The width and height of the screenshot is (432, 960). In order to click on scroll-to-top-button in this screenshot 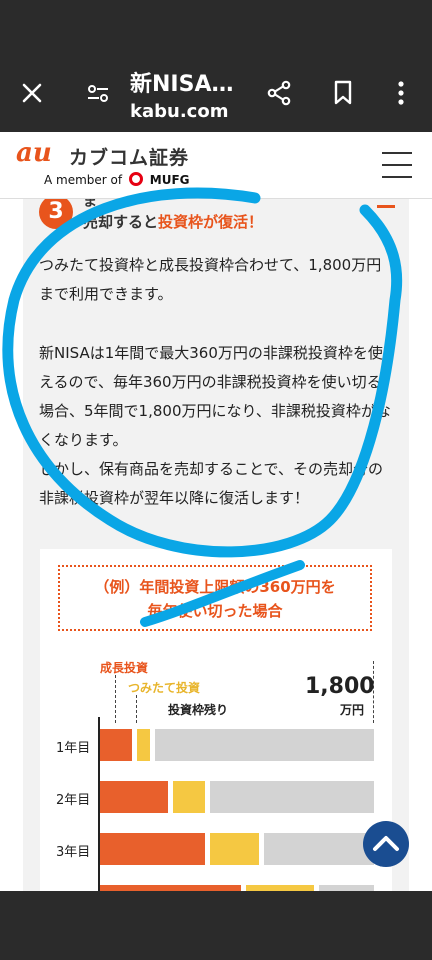, I will do `click(386, 844)`.